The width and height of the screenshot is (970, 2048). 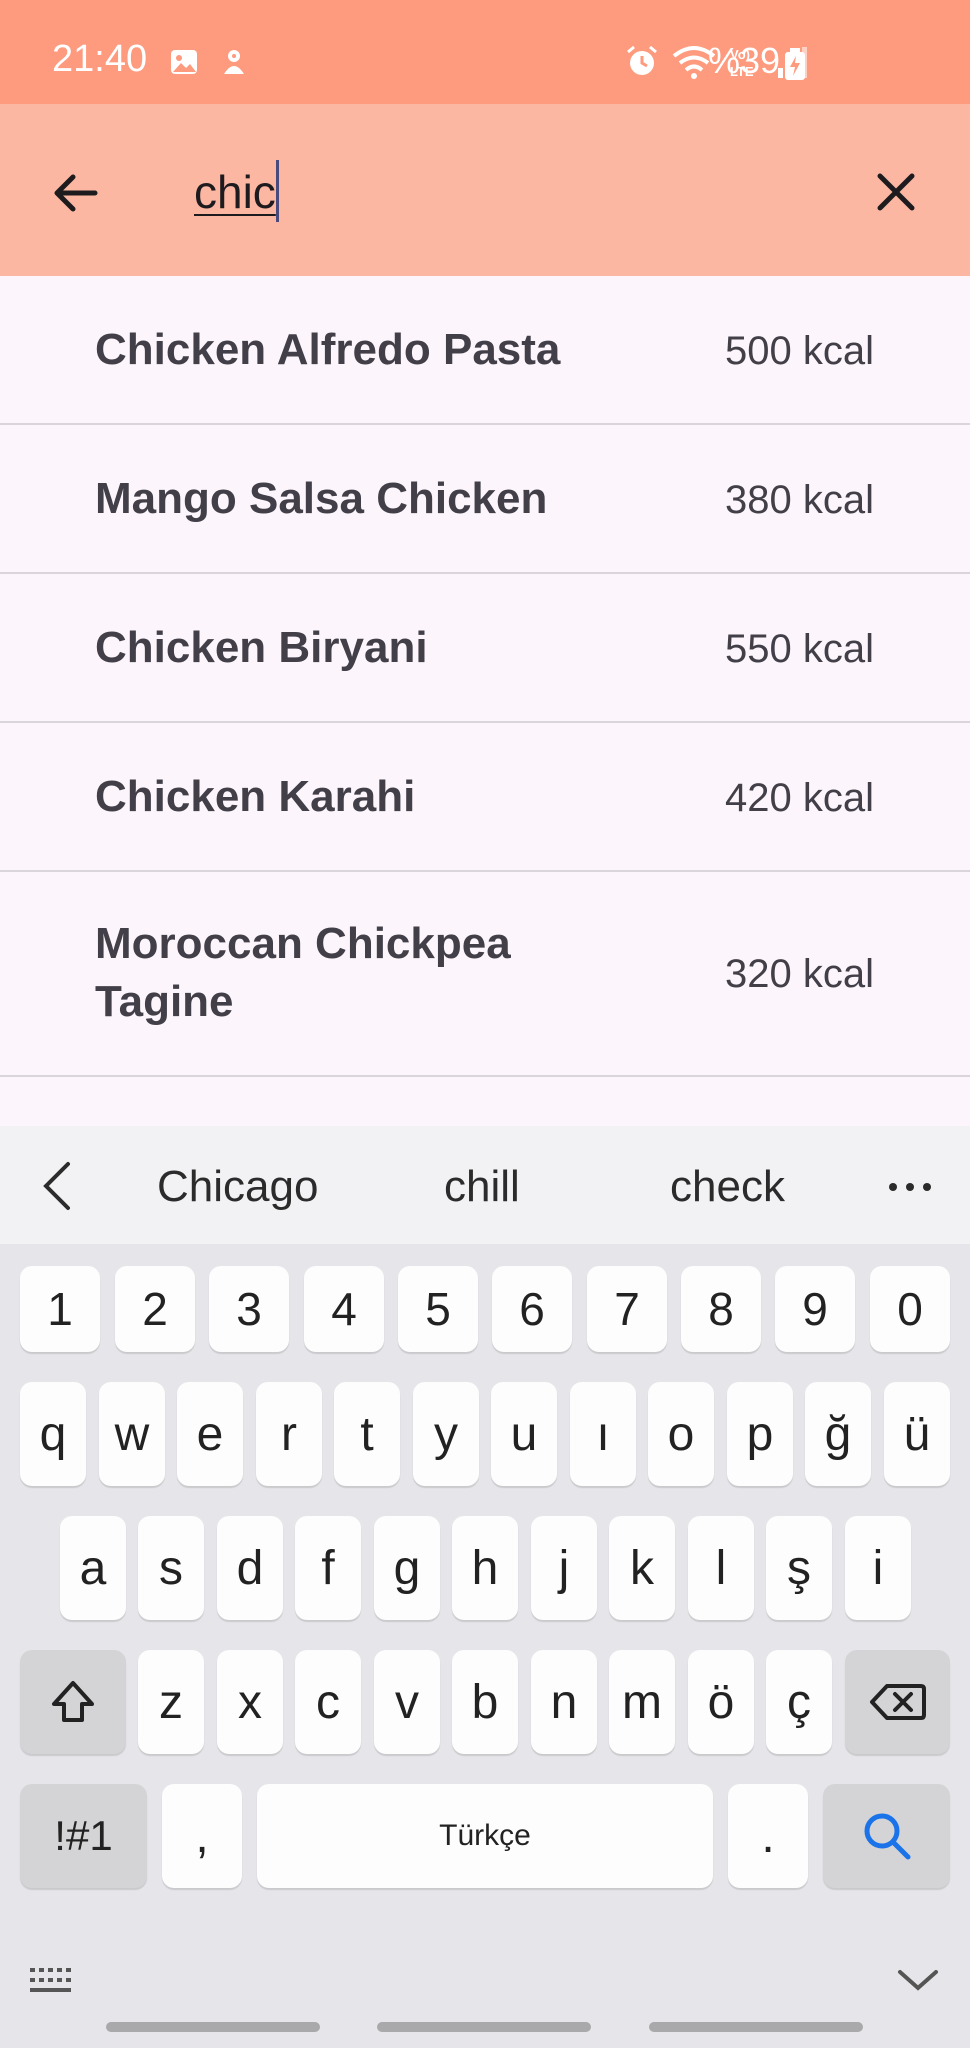 I want to click on nav-pill-right, so click(x=756, y=2027).